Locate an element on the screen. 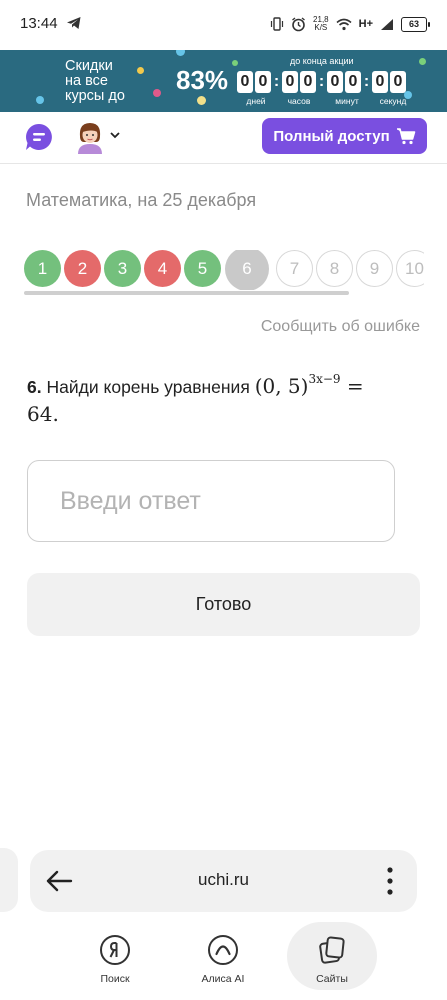  status-bar: 13:44 21,8 K/S H+ 63 is located at coordinates (223, 25).